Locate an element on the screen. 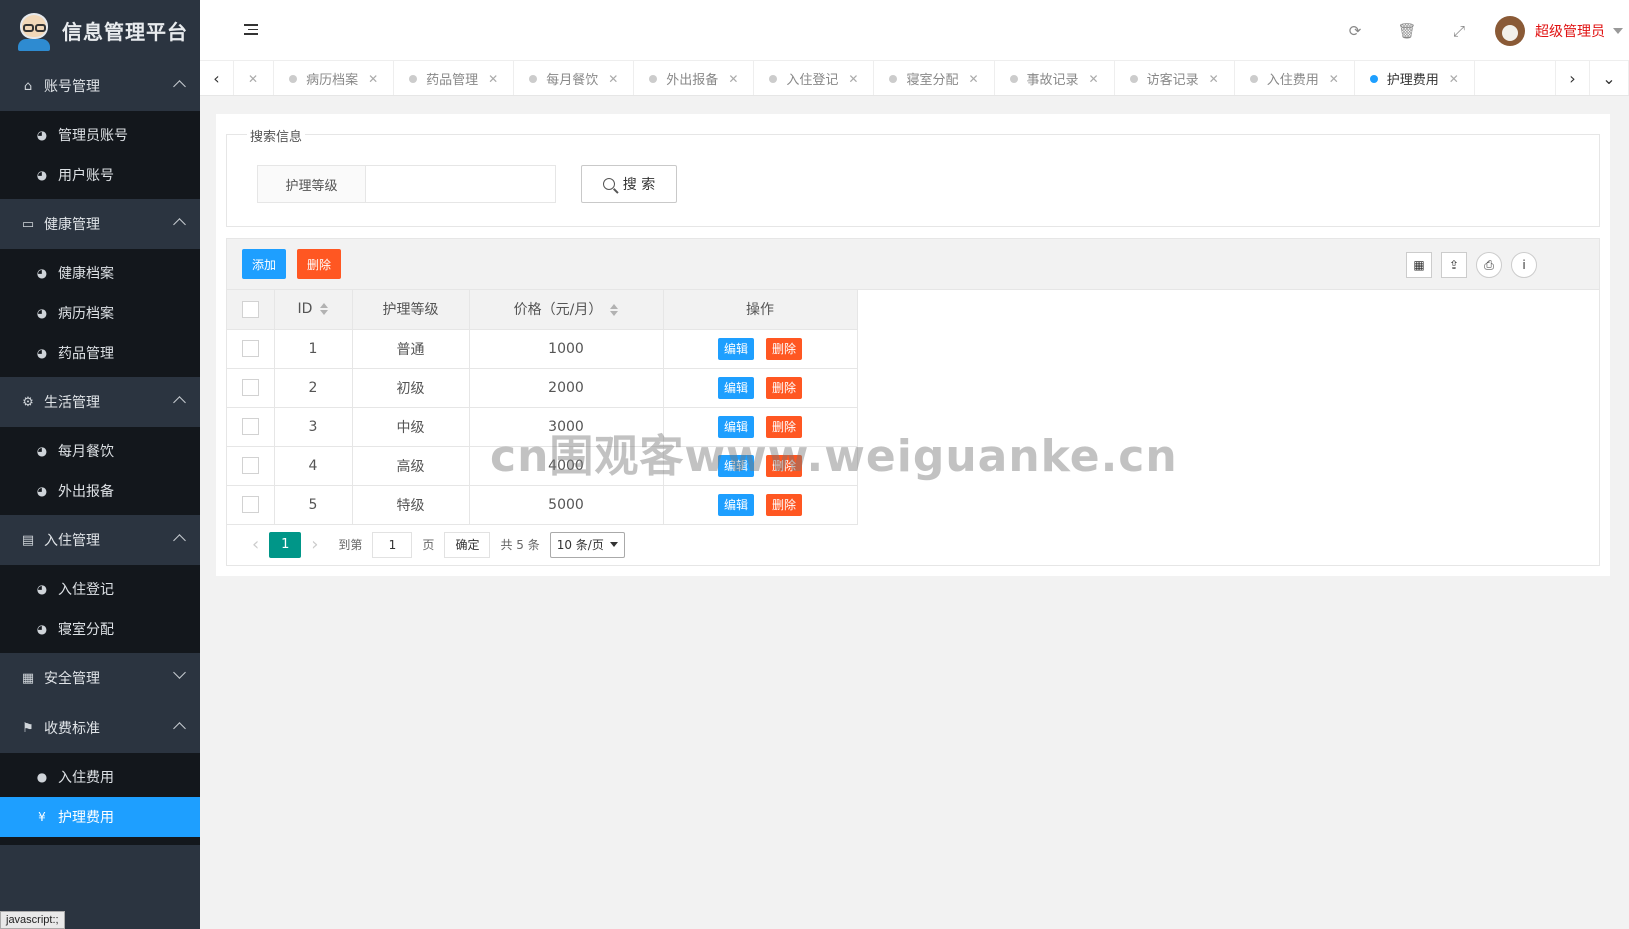 The width and height of the screenshot is (1629, 929). sidebar-item-medicine: ◕ 药品管理 is located at coordinates (100, 353).